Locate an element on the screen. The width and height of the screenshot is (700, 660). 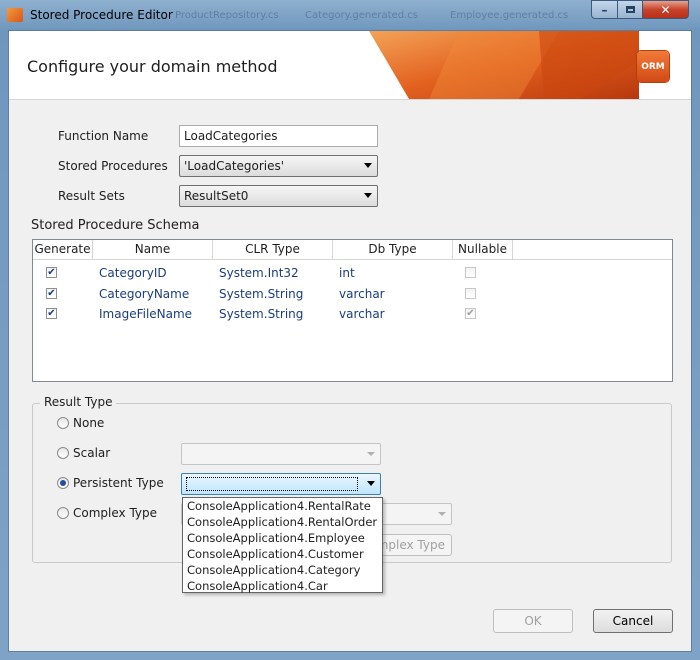
close-button: ✕ is located at coordinates (665, 9).